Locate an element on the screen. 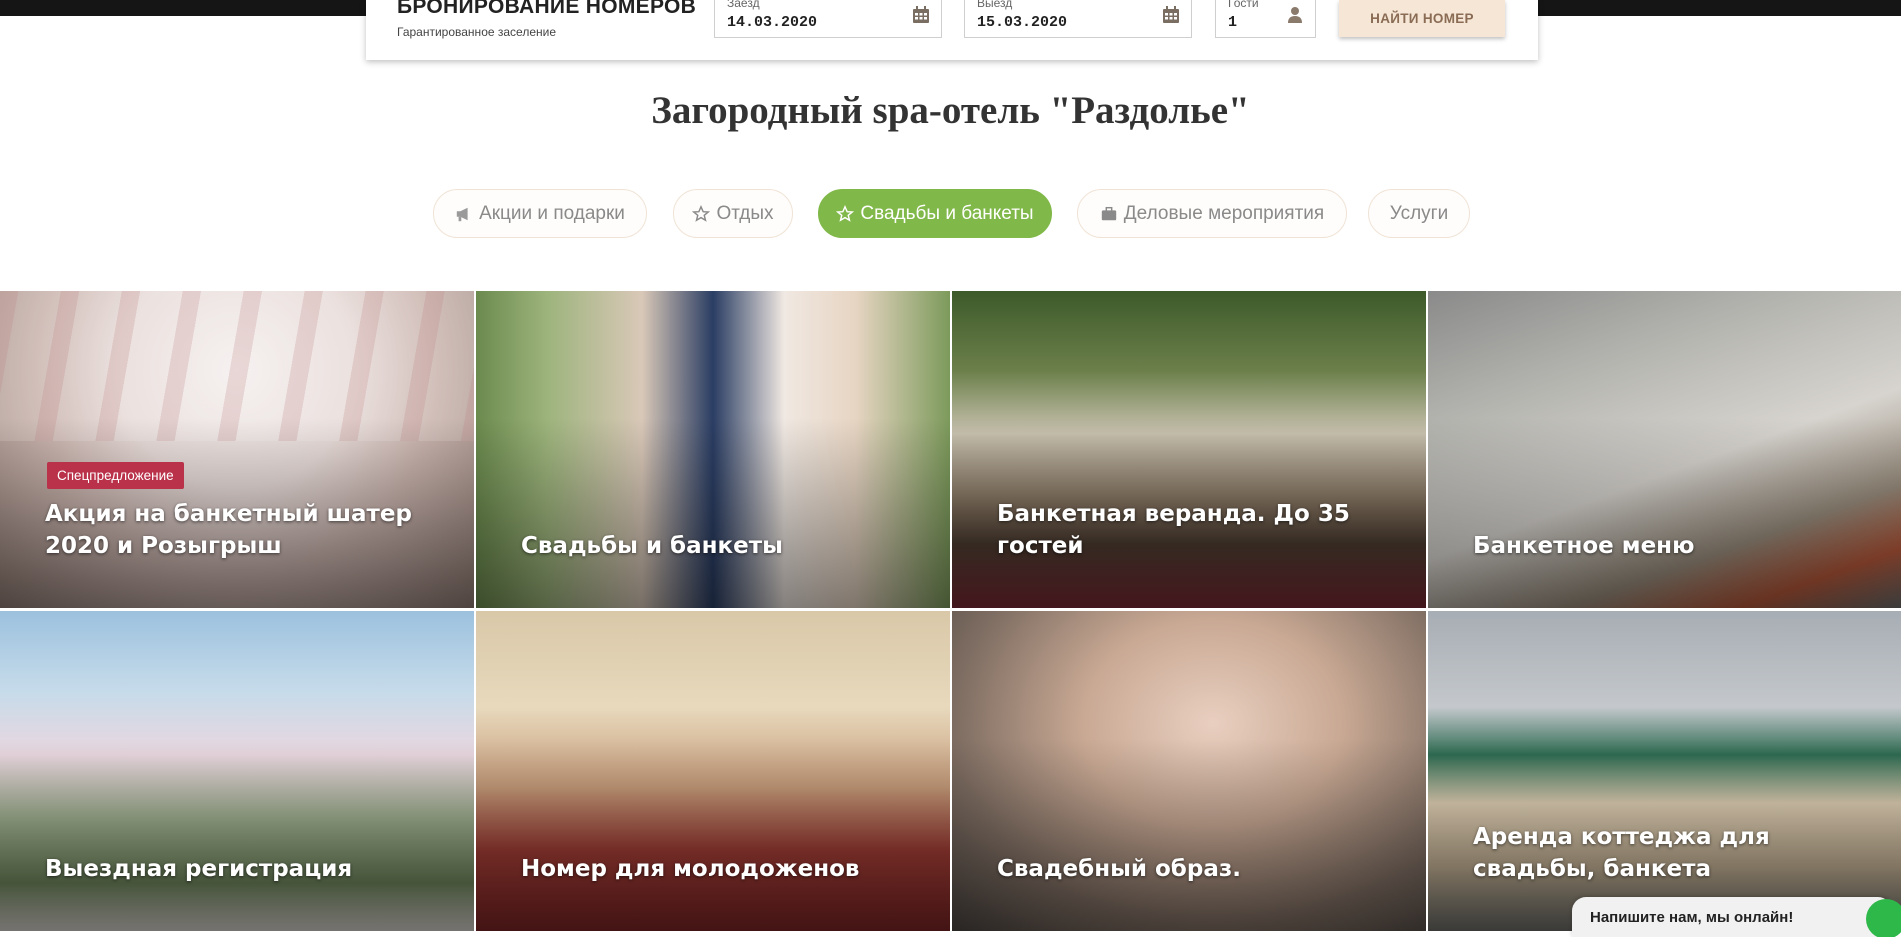 The width and height of the screenshot is (1901, 937). checkin-value: 14.03.2020 is located at coordinates (772, 22).